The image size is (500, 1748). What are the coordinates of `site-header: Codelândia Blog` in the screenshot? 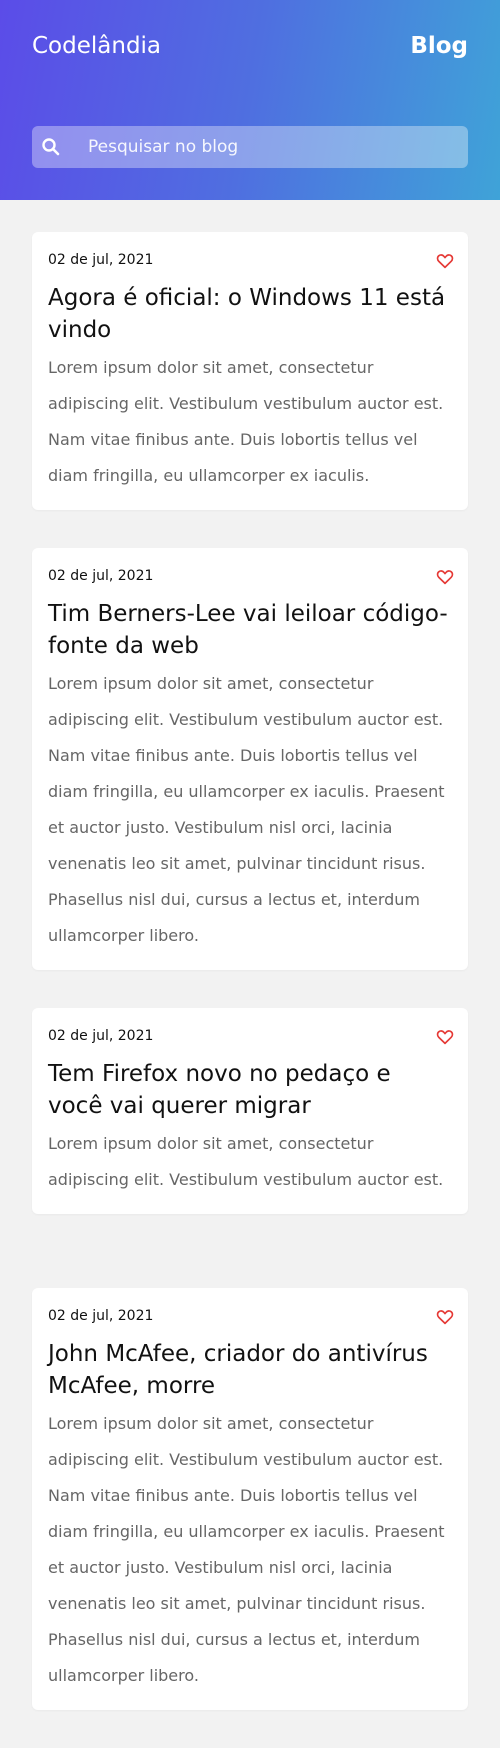 It's located at (250, 100).